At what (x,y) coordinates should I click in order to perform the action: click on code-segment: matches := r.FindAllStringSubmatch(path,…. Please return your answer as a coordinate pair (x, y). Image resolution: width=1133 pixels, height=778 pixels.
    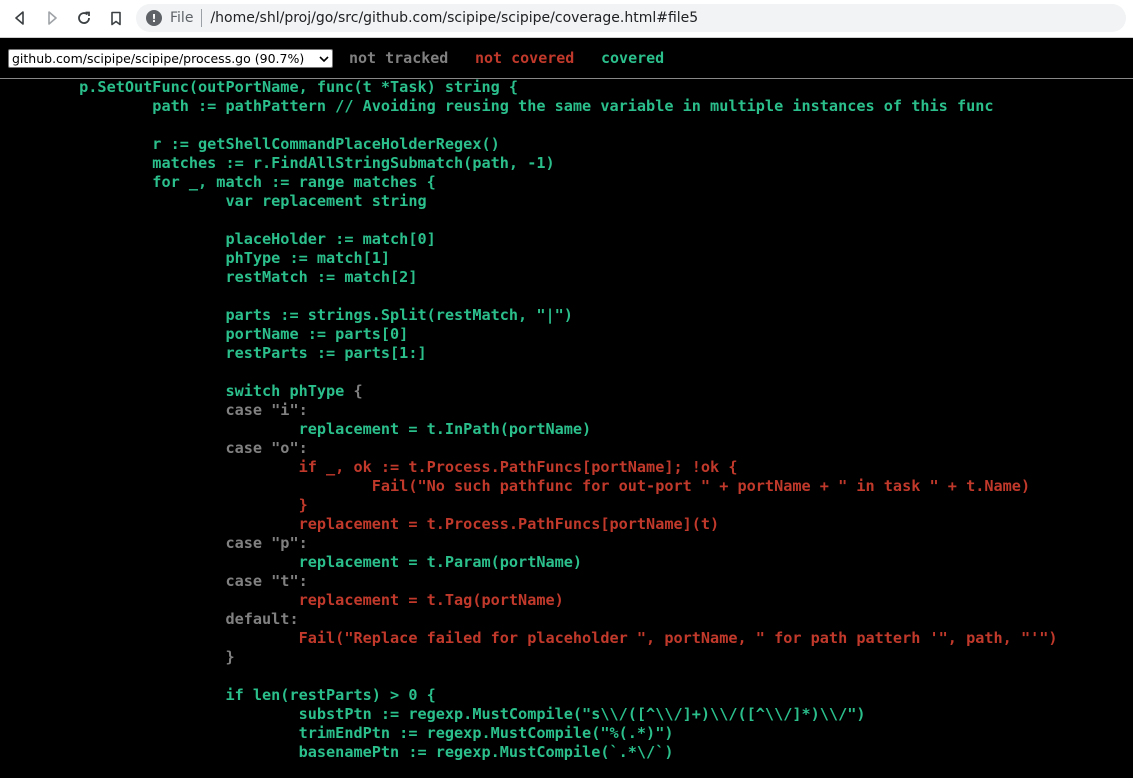
    Looking at the image, I should click on (280, 163).